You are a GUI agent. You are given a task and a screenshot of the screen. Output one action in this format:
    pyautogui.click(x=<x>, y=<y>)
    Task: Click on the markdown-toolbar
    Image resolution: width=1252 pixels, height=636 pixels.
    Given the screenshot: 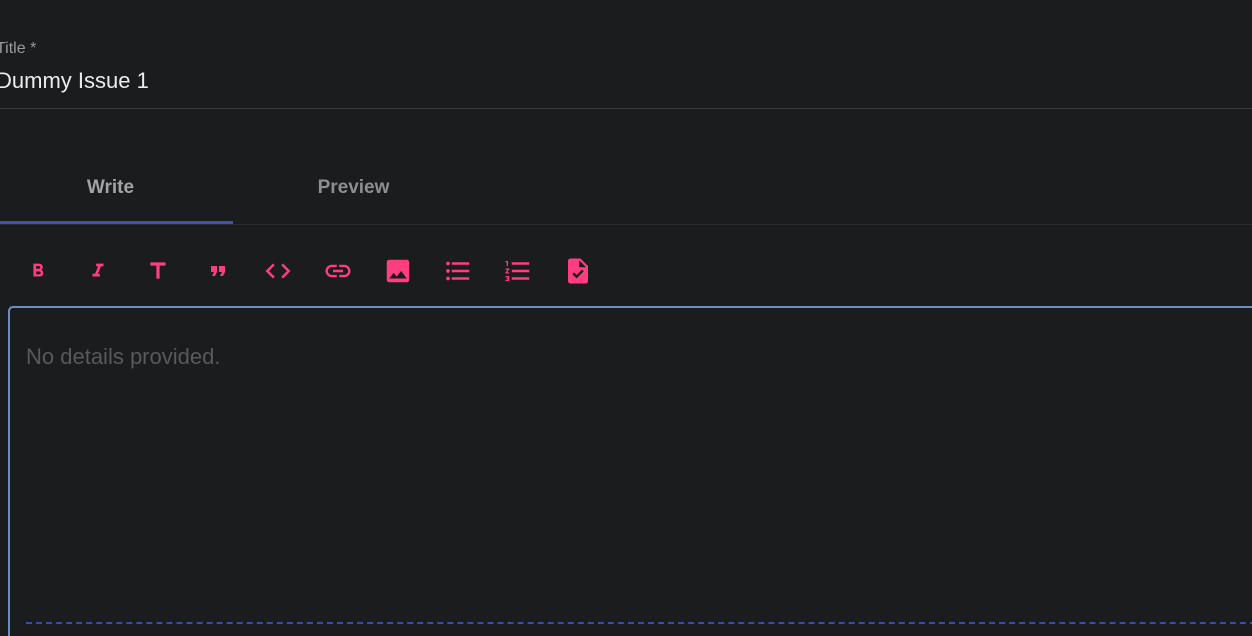 What is the action you would take?
    pyautogui.click(x=320, y=271)
    